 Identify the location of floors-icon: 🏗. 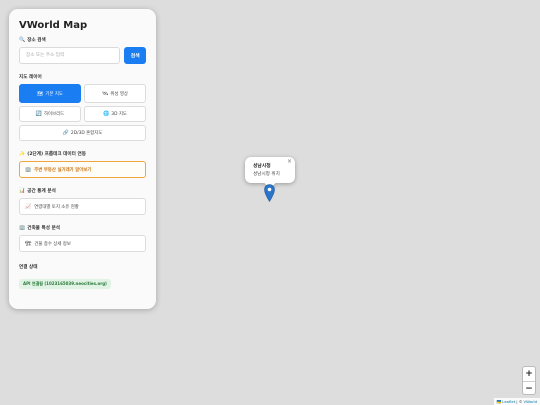
(28, 243).